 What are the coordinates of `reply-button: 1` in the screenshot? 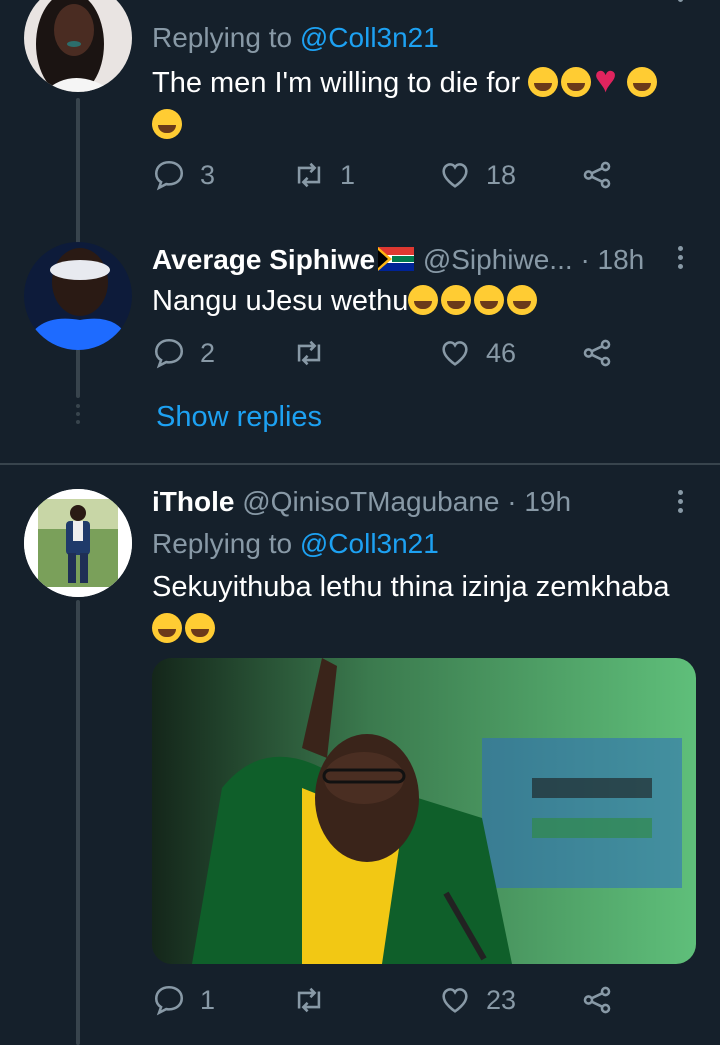 It's located at (183, 1000).